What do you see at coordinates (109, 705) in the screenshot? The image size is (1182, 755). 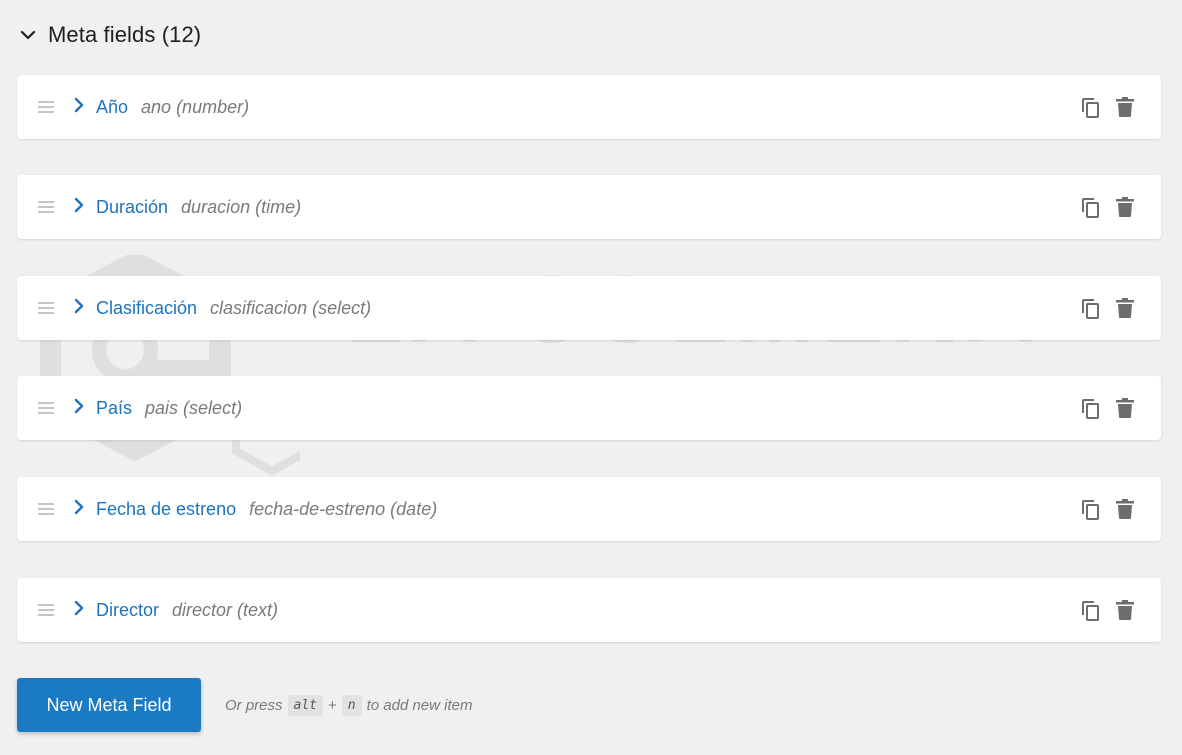 I see `new-meta-field-button: New Meta Field` at bounding box center [109, 705].